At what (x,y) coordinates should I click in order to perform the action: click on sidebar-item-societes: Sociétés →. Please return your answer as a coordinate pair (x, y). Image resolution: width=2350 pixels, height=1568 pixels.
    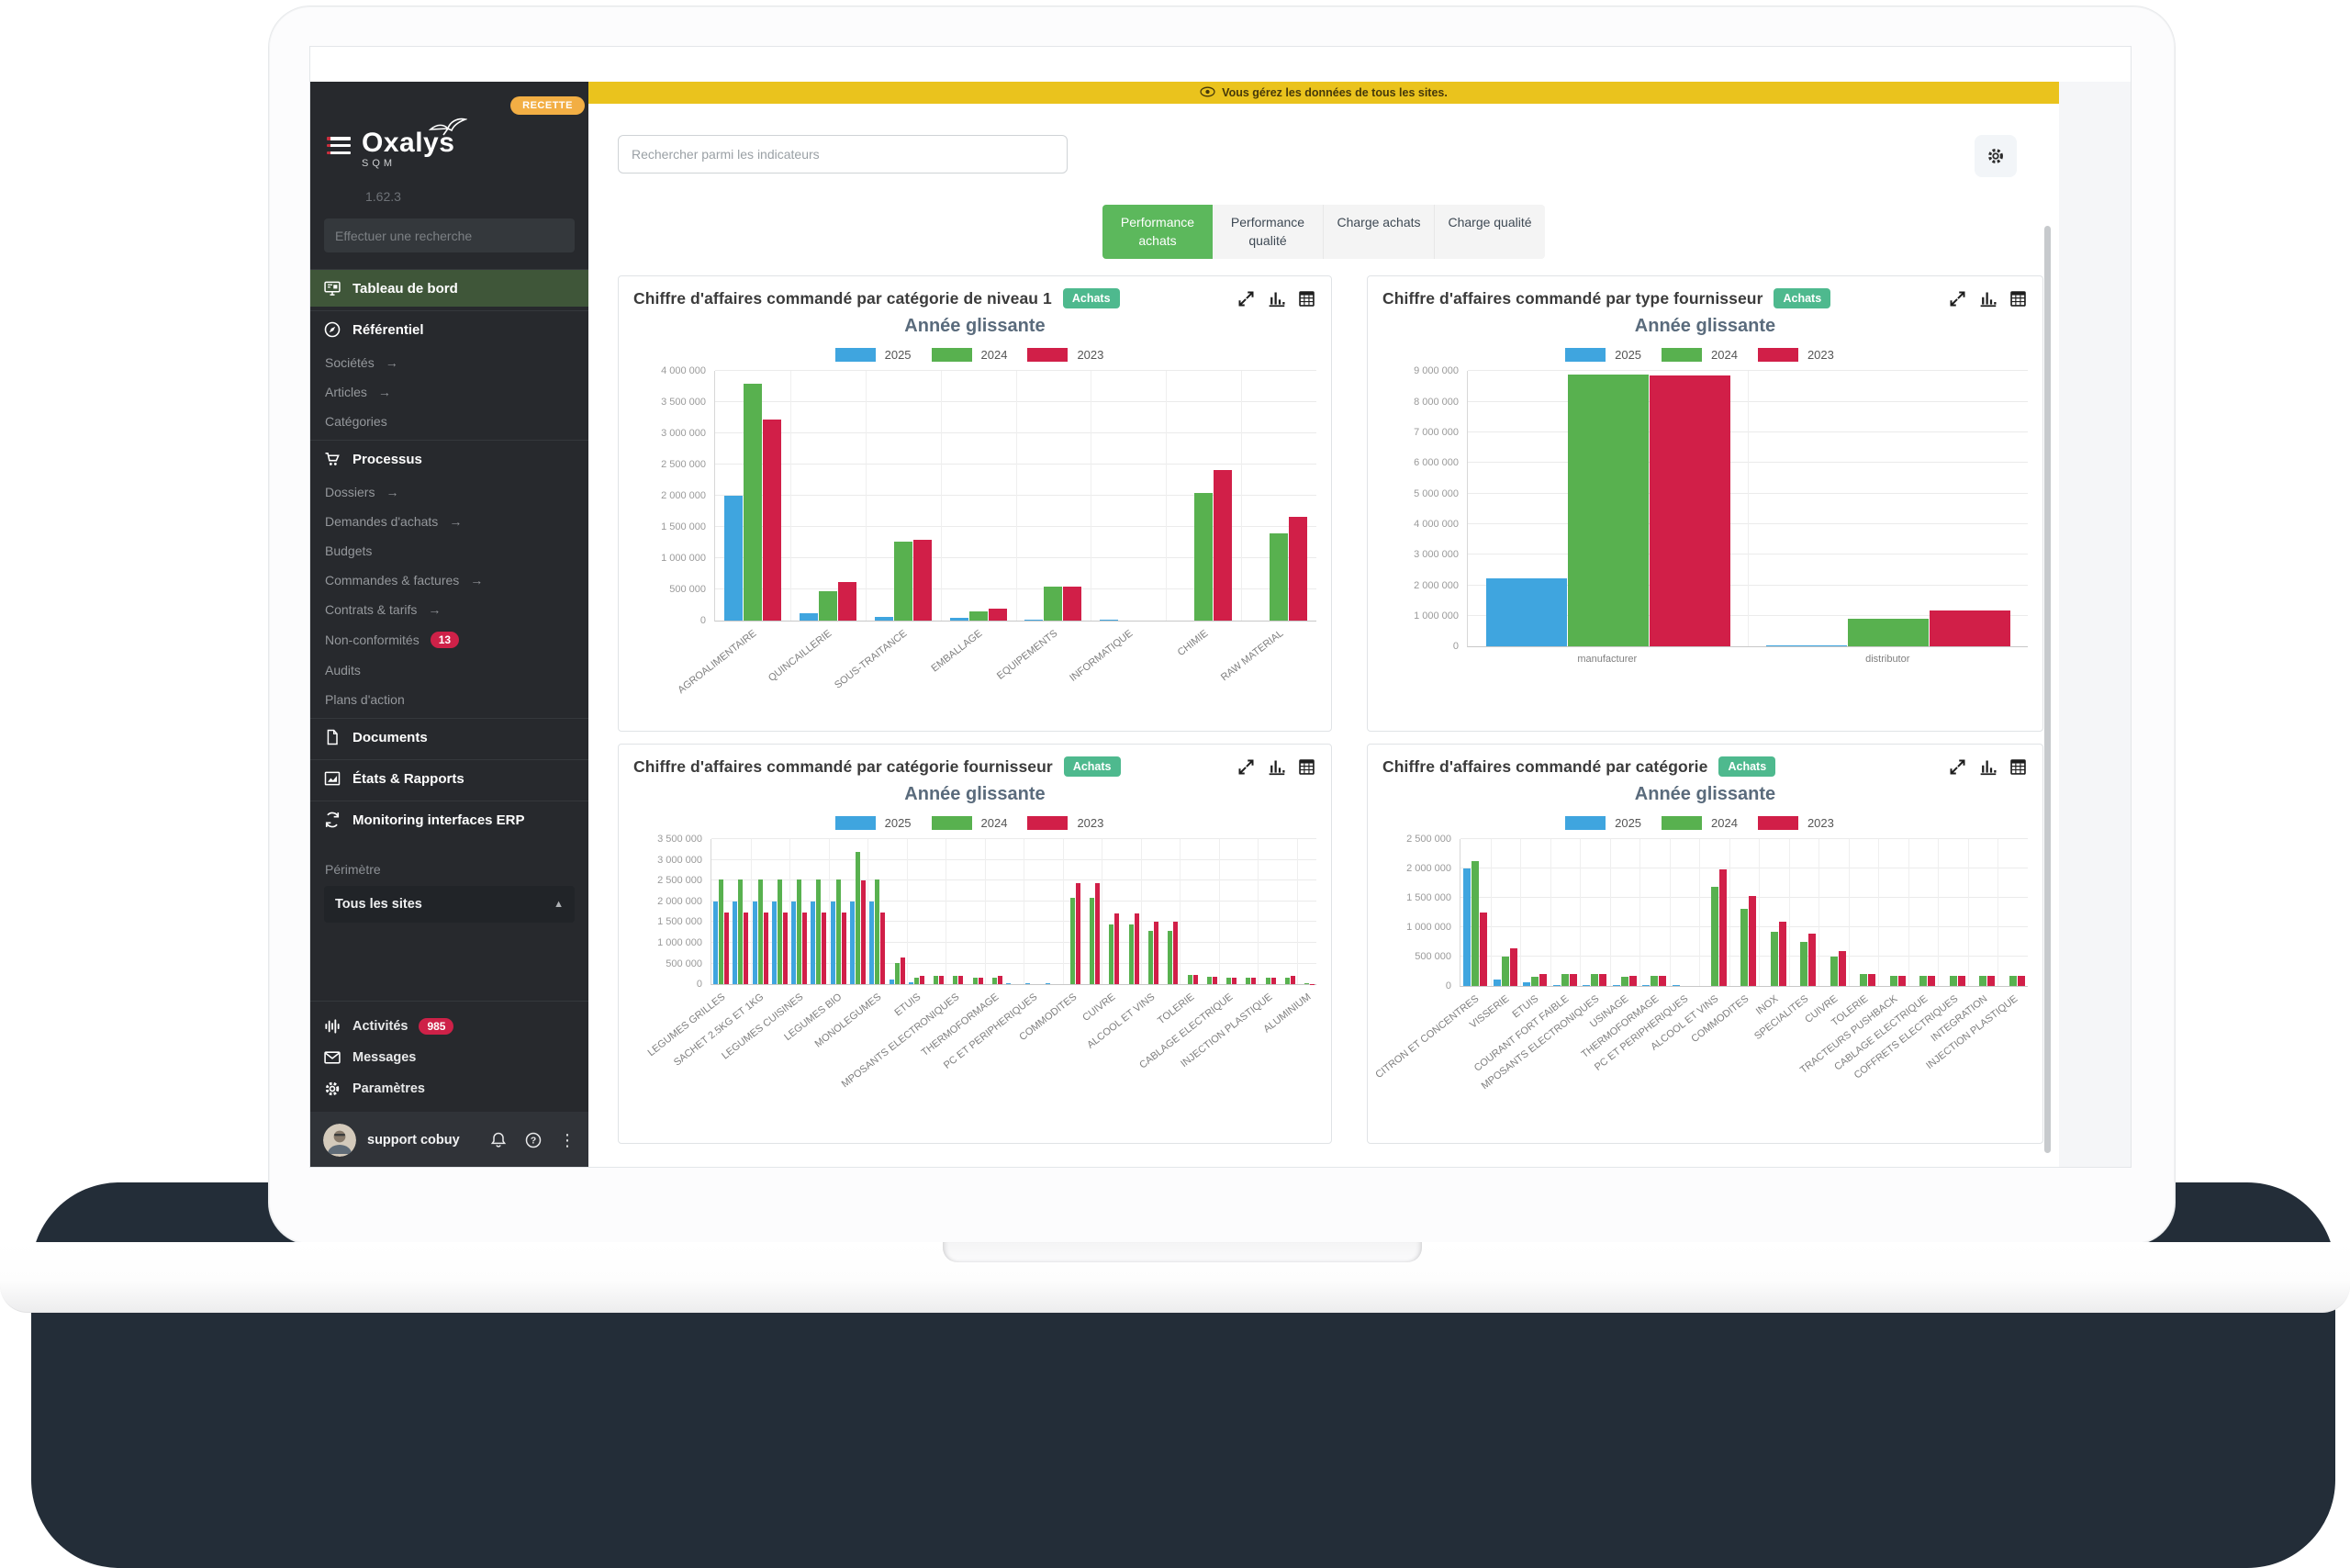
    Looking at the image, I should click on (449, 362).